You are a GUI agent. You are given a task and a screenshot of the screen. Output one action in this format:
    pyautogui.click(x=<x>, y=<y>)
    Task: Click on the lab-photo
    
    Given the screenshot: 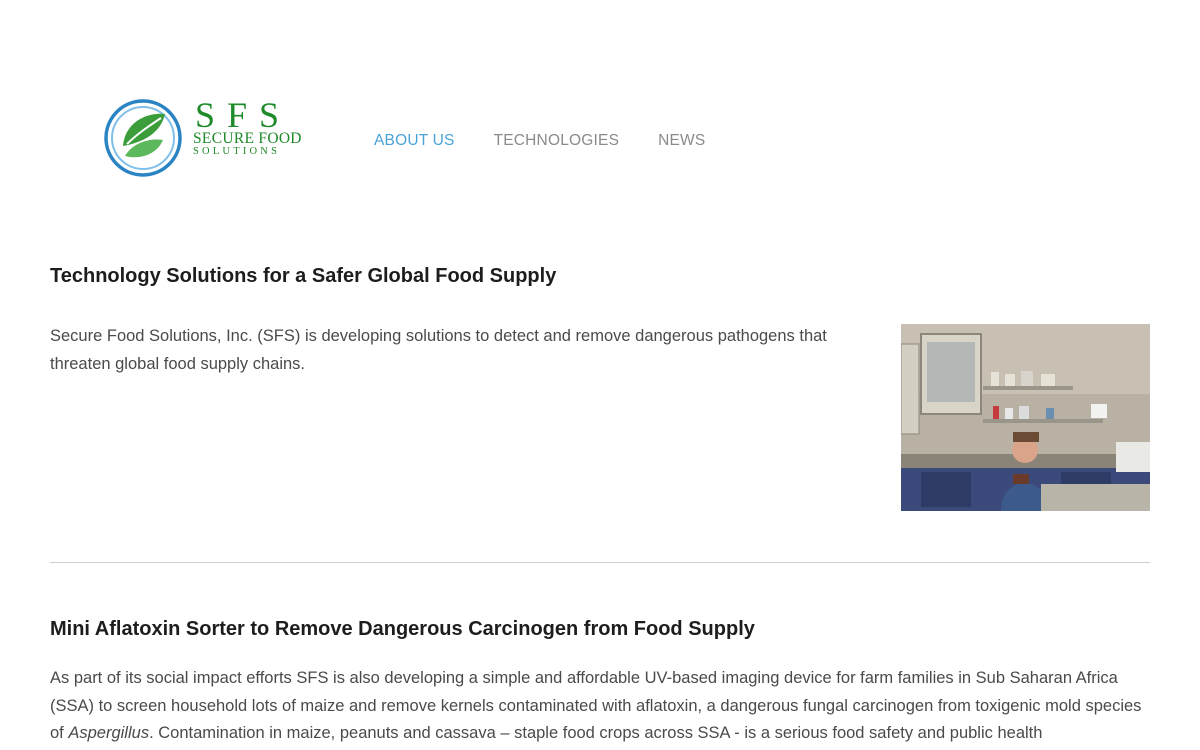 What is the action you would take?
    pyautogui.click(x=1025, y=417)
    